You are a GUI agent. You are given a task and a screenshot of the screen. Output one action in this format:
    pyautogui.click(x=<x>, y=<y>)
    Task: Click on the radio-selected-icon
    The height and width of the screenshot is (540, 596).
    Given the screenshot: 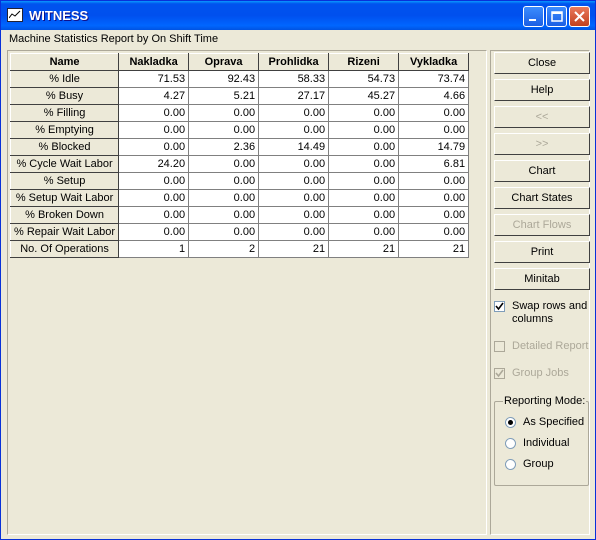 What is the action you would take?
    pyautogui.click(x=510, y=422)
    